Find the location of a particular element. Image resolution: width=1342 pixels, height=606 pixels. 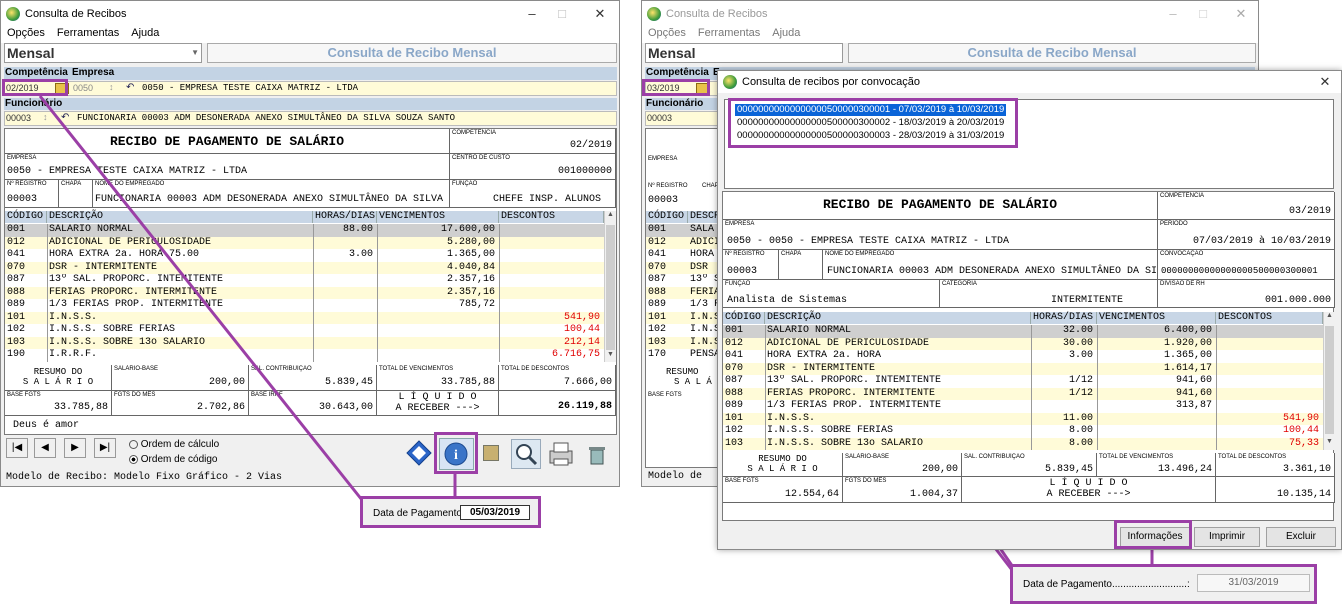

total-vencimentos-label: TOTAL DE VENCIMENTOS is located at coordinates (1136, 457).